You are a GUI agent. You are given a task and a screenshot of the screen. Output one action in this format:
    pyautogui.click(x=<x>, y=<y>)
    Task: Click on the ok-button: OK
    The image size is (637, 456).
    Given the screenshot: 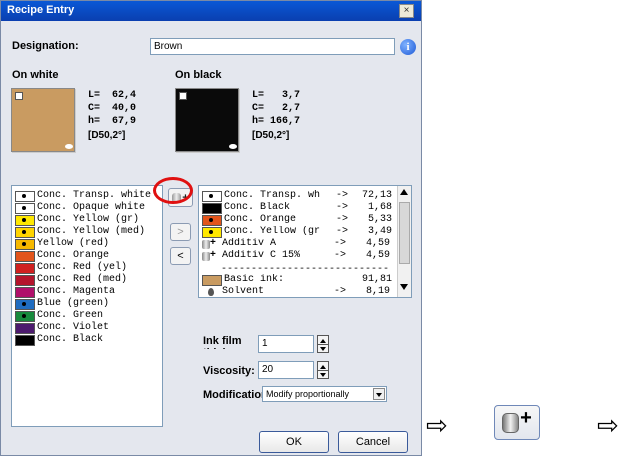 What is the action you would take?
    pyautogui.click(x=294, y=442)
    